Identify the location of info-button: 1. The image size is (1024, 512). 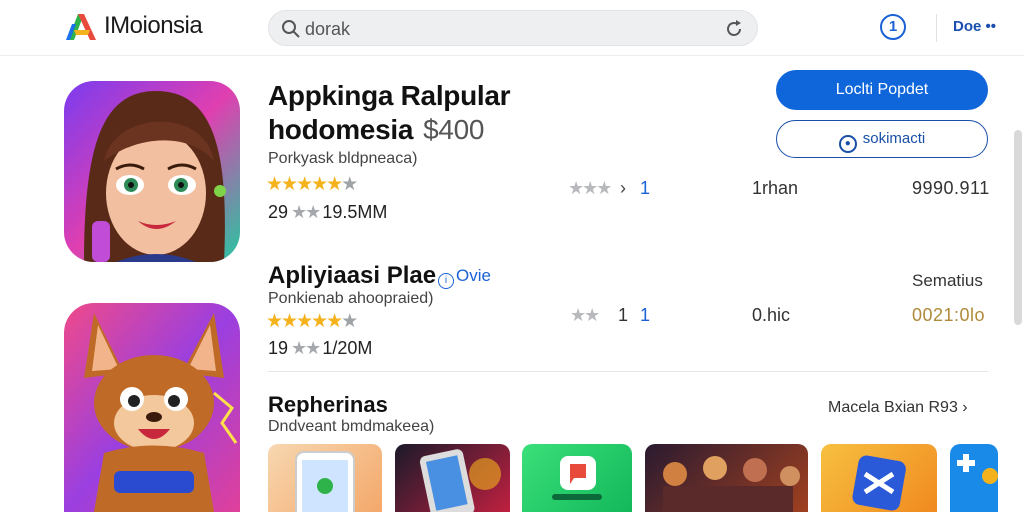
(893, 27).